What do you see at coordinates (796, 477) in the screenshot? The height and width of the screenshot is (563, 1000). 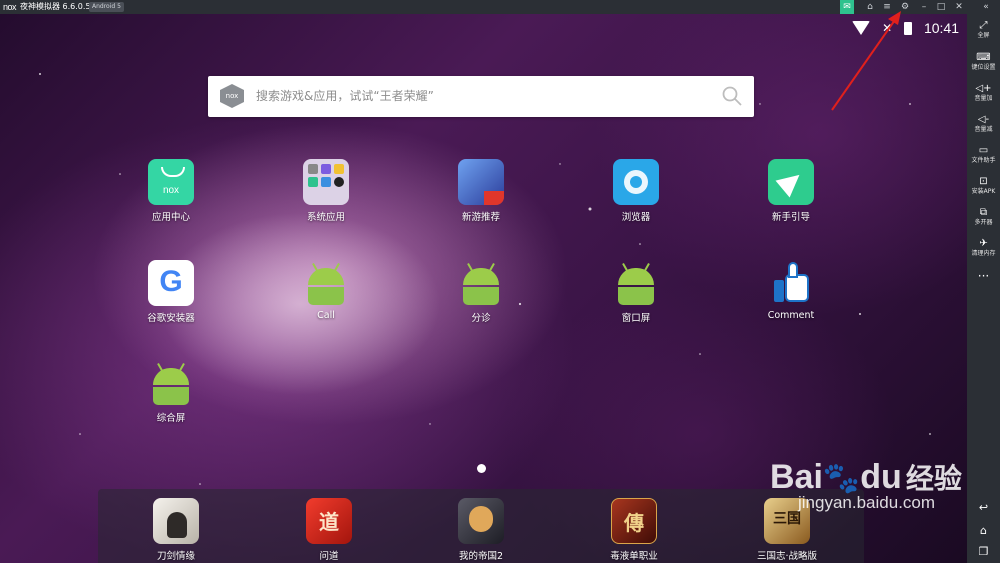 I see `watermark-brand: Bai` at bounding box center [796, 477].